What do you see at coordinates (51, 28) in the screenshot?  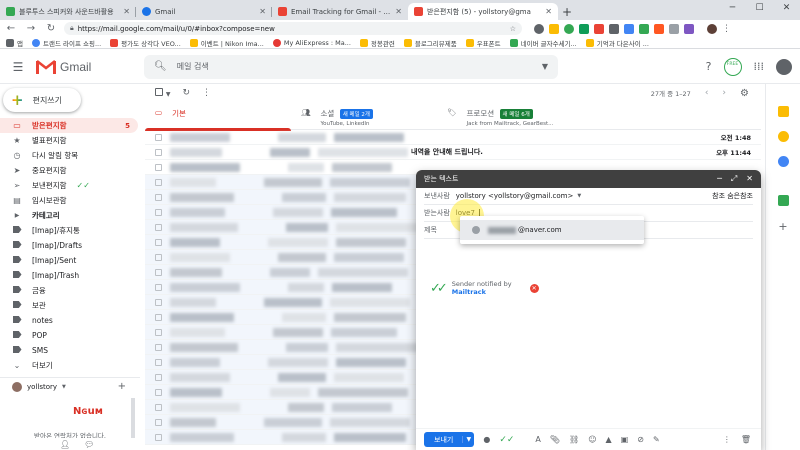 I see `reload-icon: ↻` at bounding box center [51, 28].